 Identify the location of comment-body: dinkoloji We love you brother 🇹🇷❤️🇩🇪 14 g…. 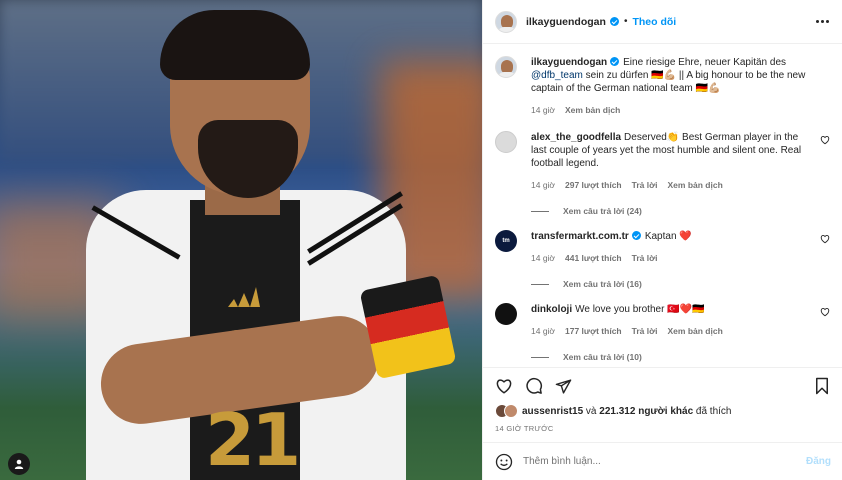
(680, 320).